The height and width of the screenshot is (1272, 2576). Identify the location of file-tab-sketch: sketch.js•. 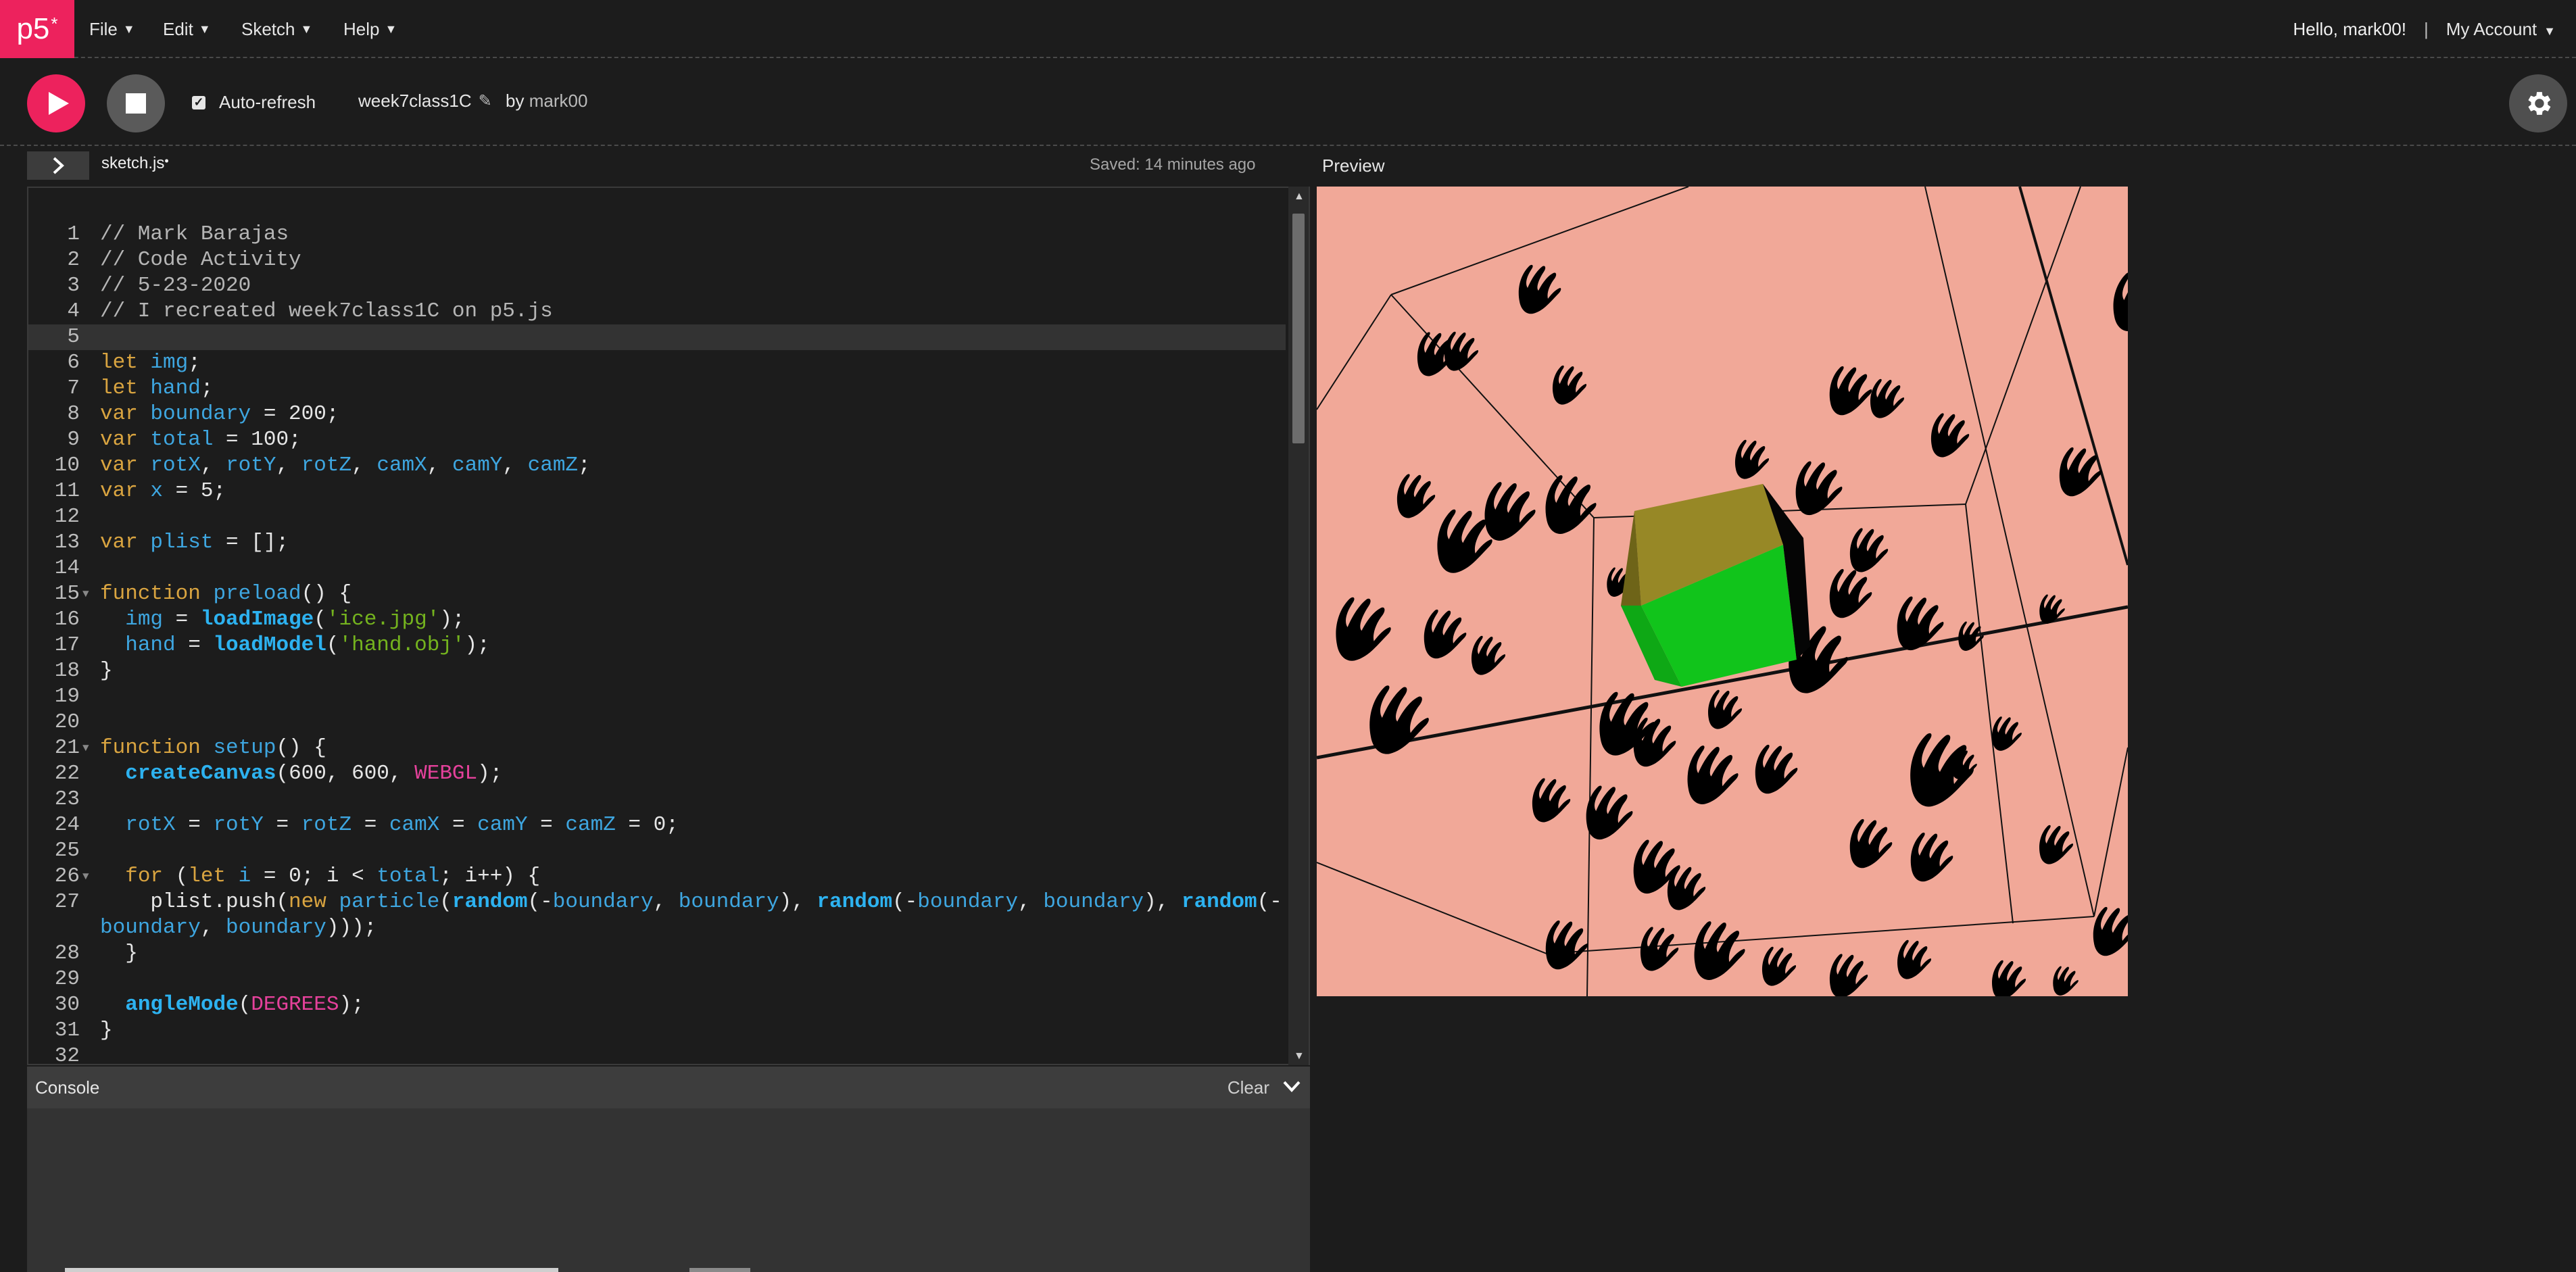
(135, 163).